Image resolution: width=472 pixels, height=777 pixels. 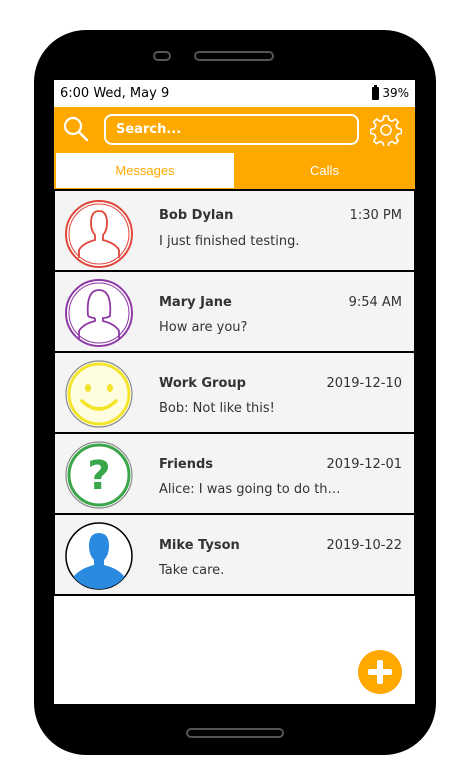 What do you see at coordinates (235, 733) in the screenshot?
I see `home-button` at bounding box center [235, 733].